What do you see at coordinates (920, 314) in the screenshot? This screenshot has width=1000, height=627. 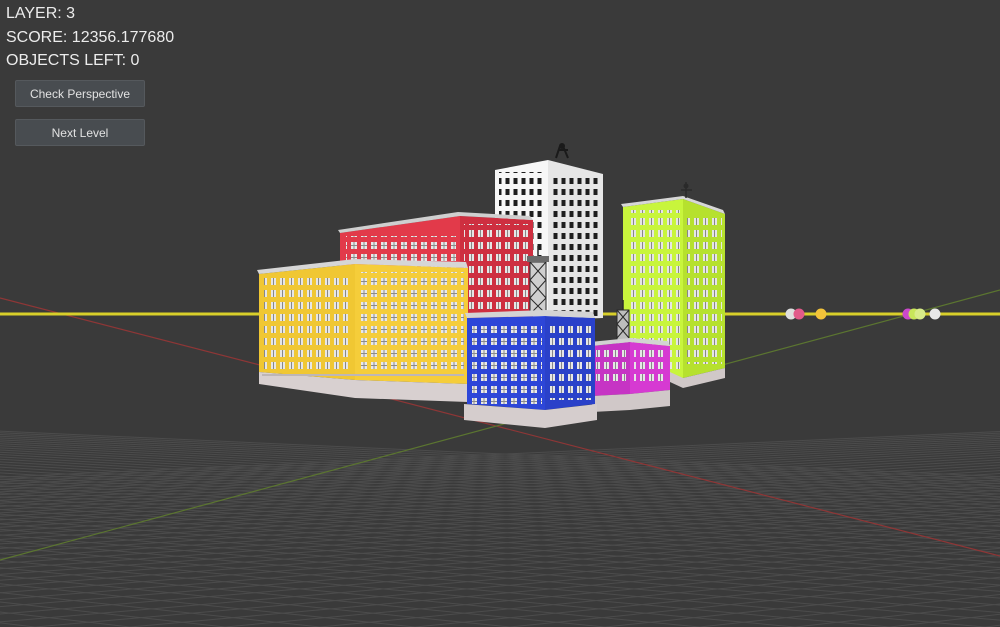 I see `lightgreen-marker` at bounding box center [920, 314].